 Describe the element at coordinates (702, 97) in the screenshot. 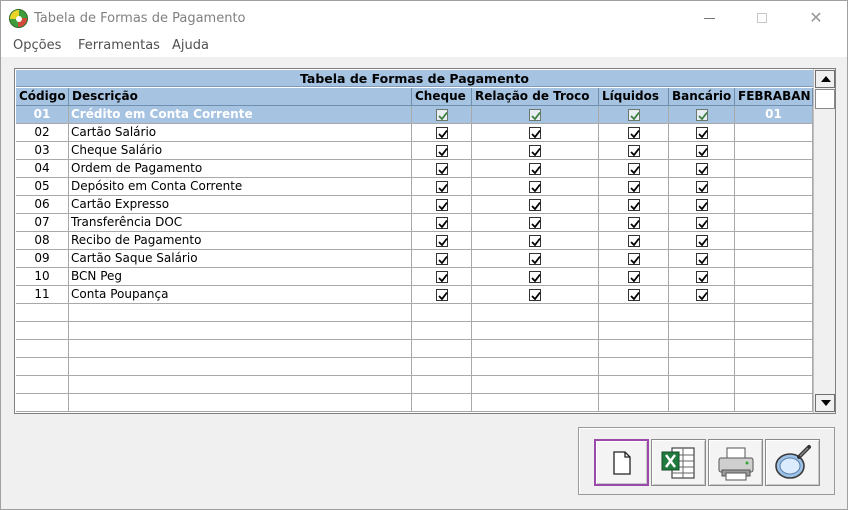

I see `column-header-bancario: Bancário` at that location.